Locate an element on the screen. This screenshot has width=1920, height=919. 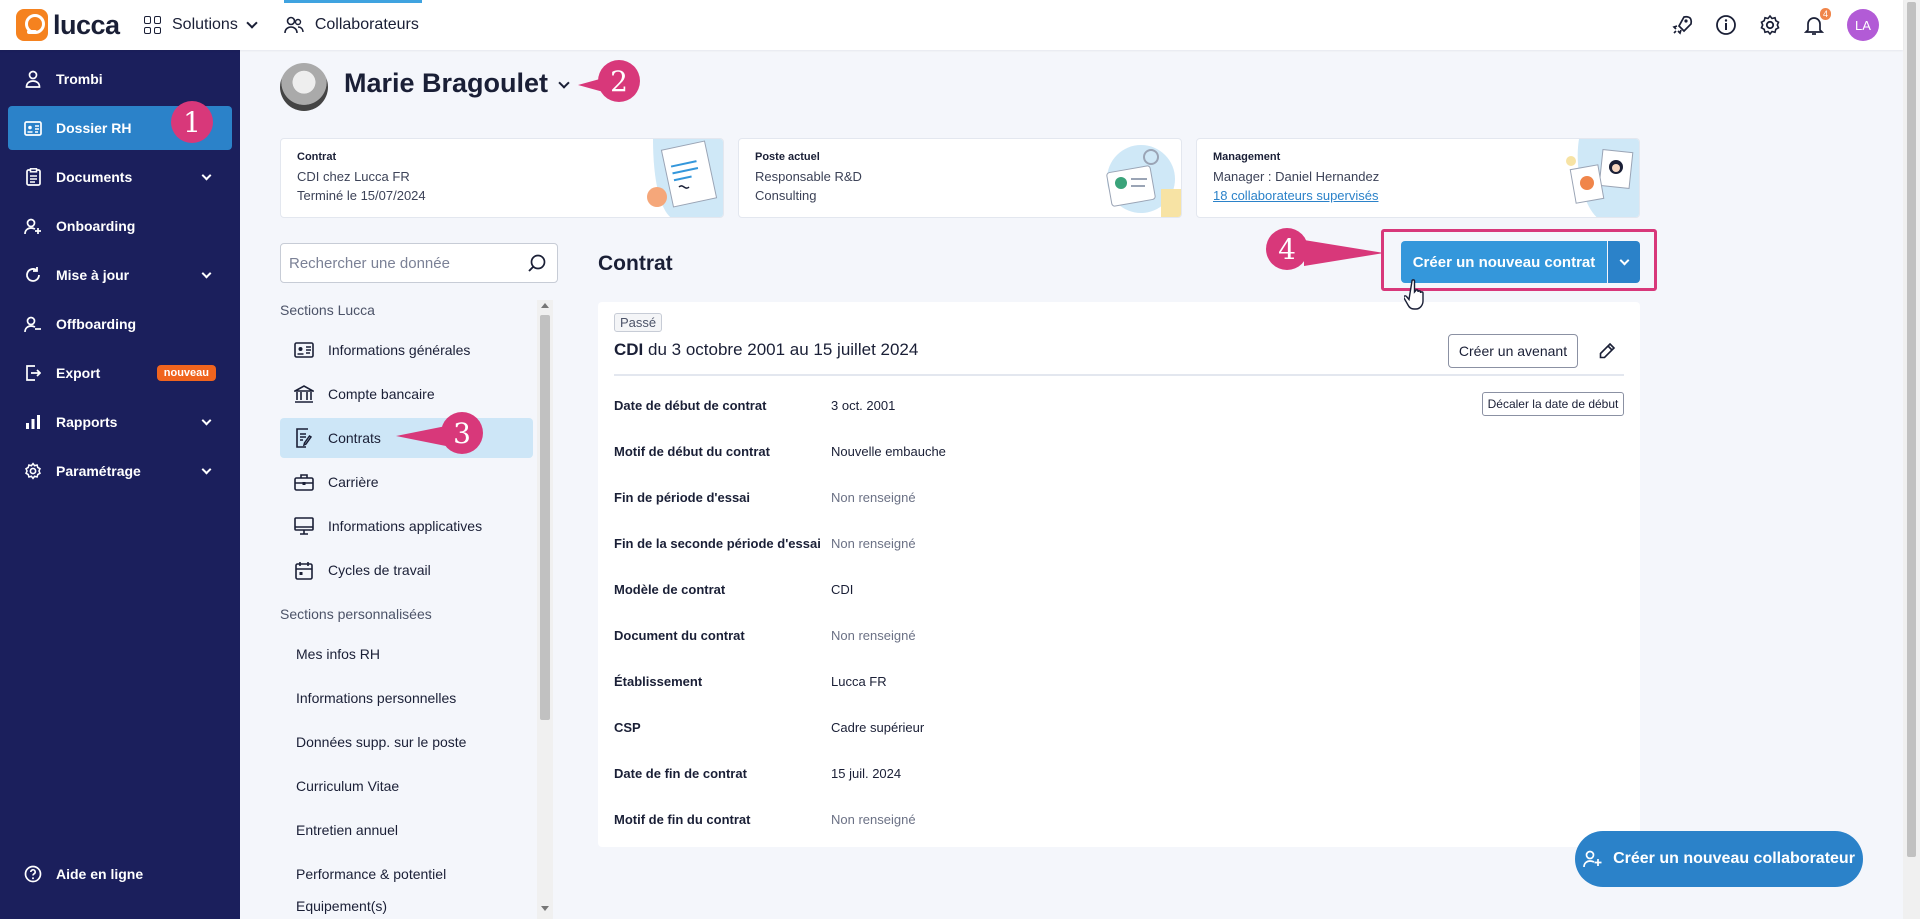
export-icon is located at coordinates (33, 373).